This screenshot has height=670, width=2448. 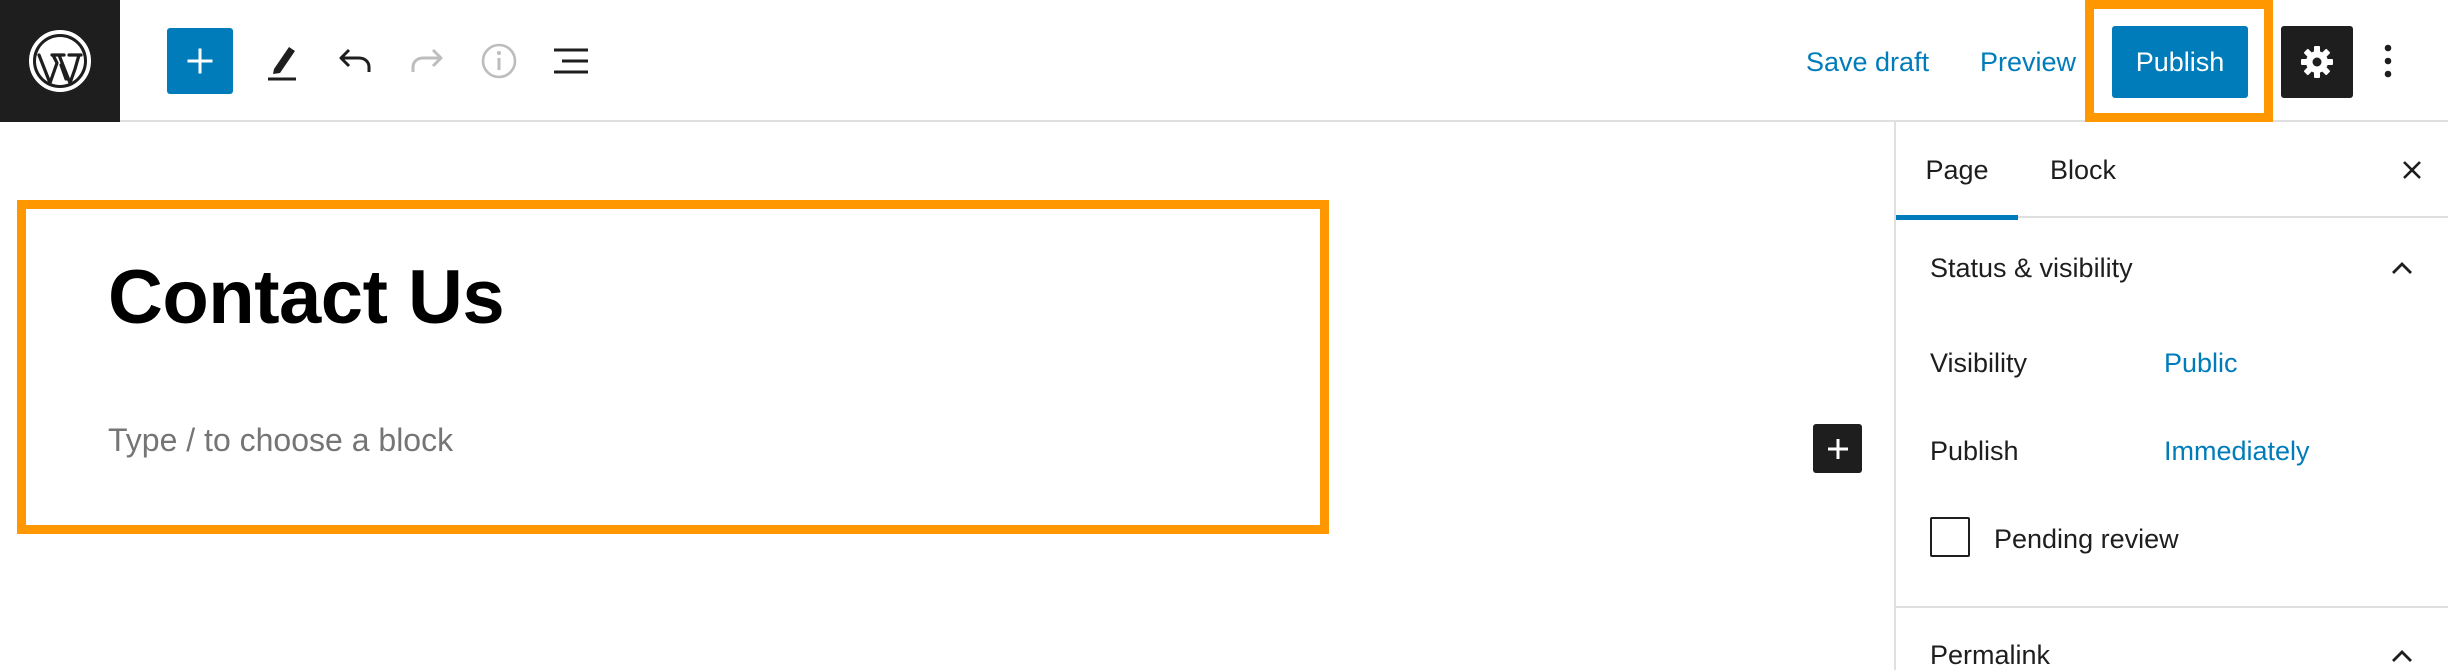 What do you see at coordinates (1957, 171) in the screenshot?
I see `tab-page: Page` at bounding box center [1957, 171].